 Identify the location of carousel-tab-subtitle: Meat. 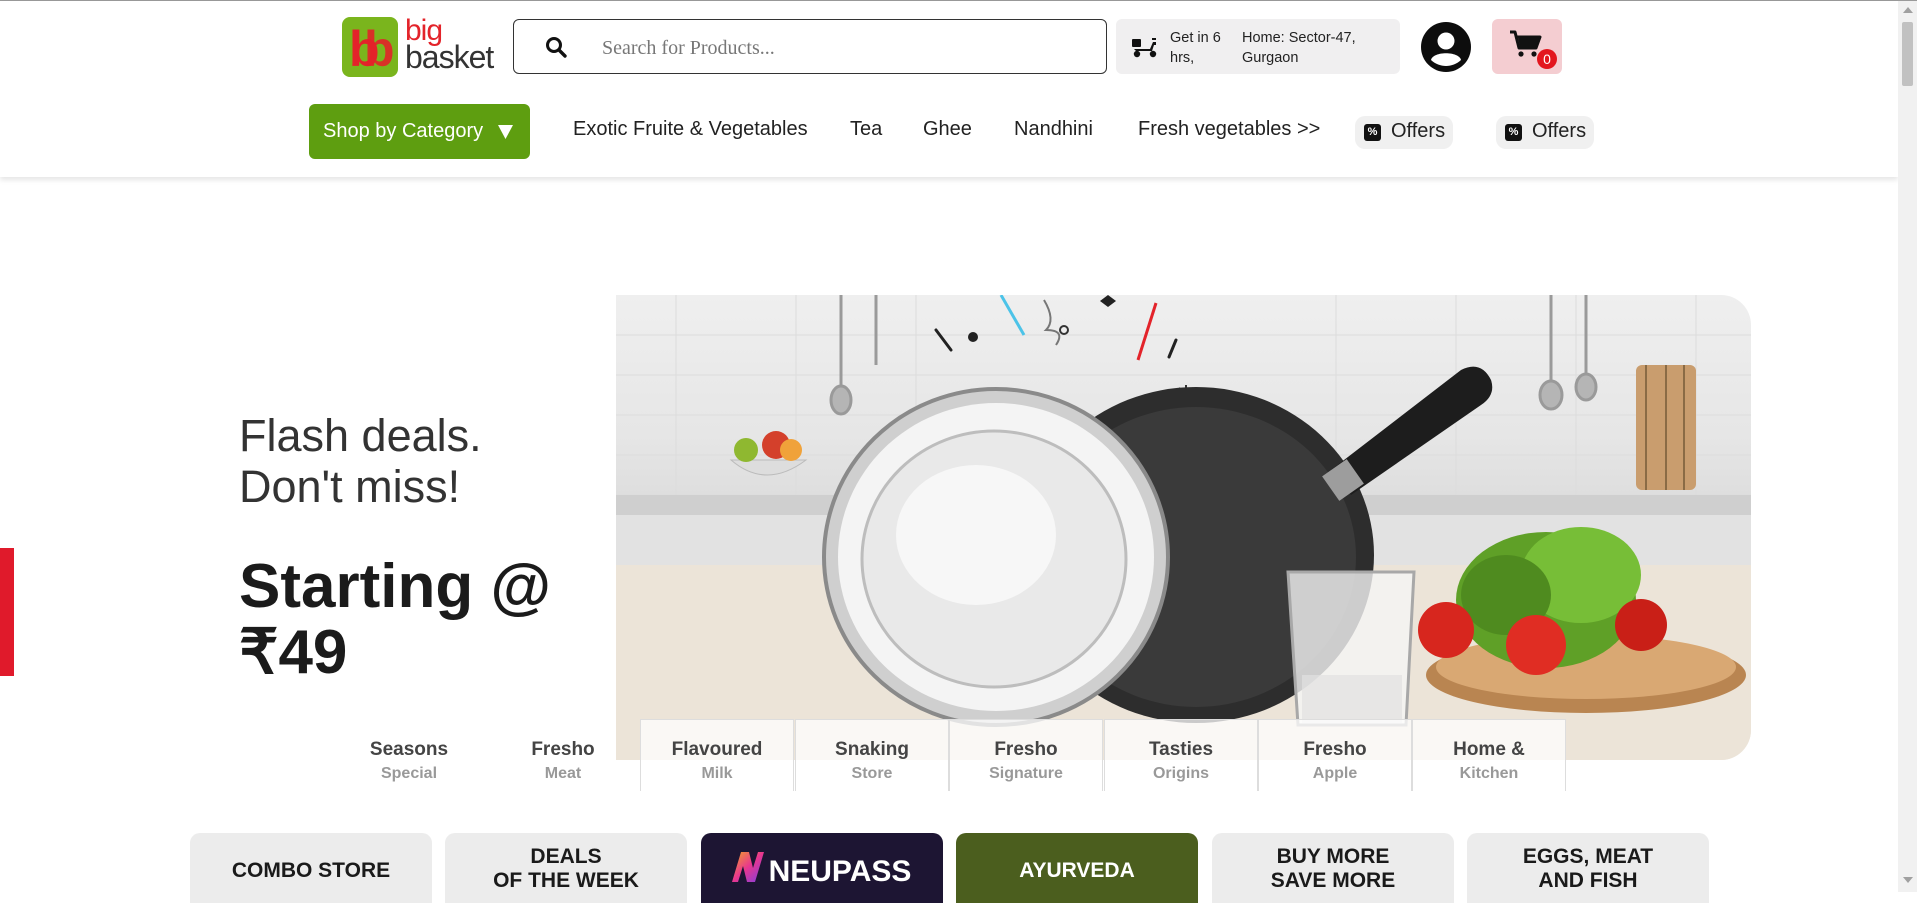
(563, 773).